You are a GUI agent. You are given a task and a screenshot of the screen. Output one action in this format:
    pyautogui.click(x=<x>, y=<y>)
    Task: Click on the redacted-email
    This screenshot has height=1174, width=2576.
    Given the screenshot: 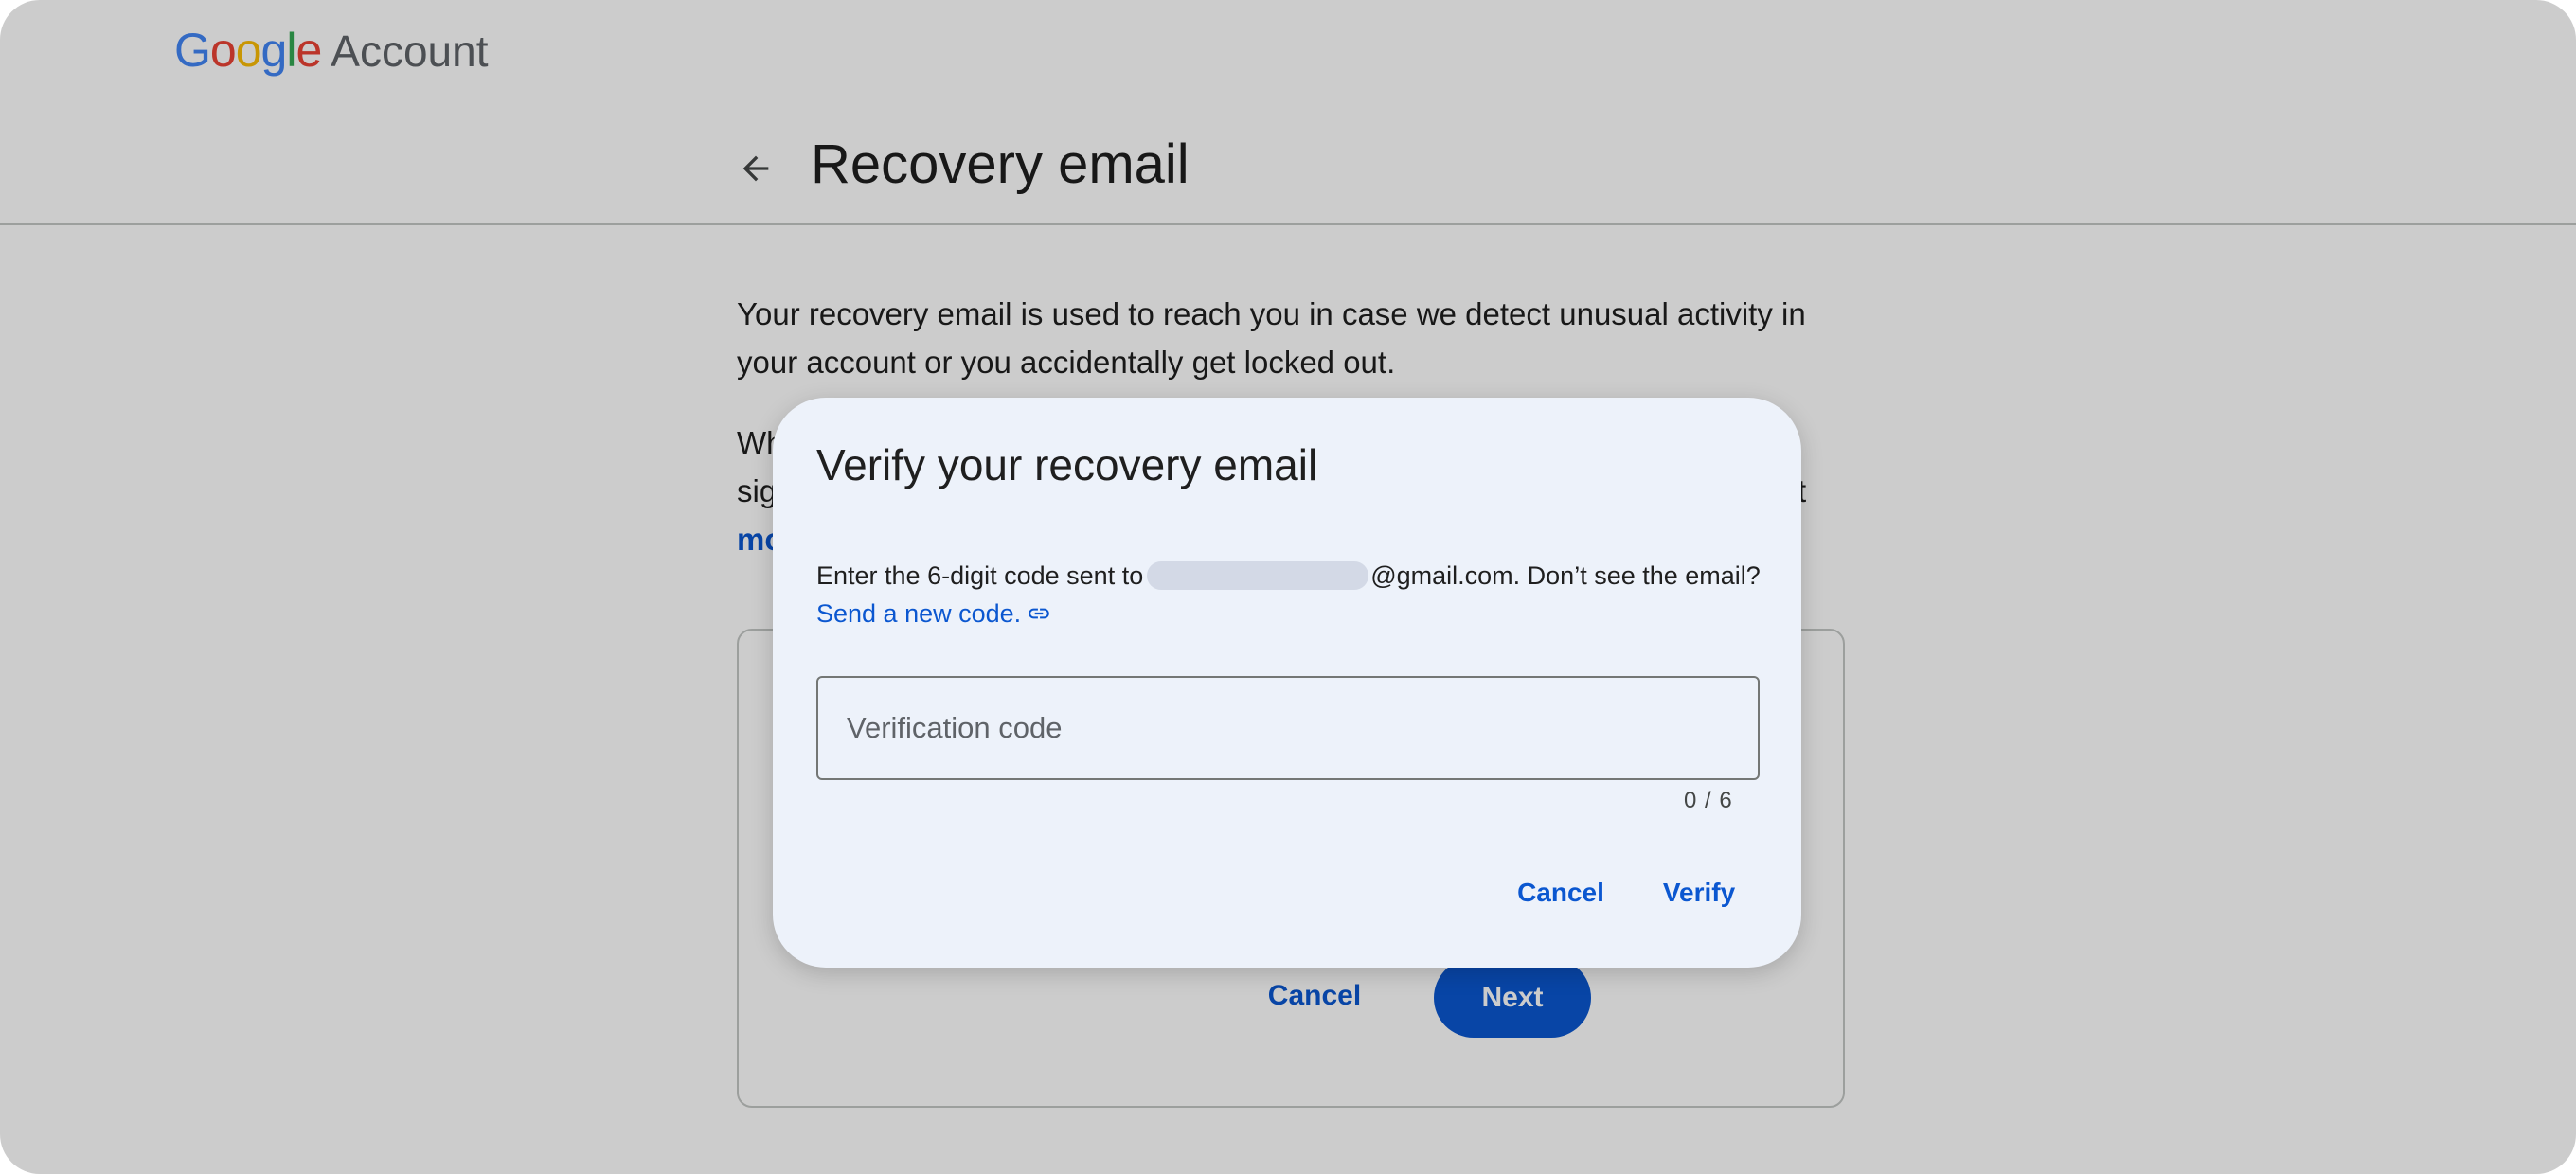 What is the action you would take?
    pyautogui.click(x=1258, y=575)
    